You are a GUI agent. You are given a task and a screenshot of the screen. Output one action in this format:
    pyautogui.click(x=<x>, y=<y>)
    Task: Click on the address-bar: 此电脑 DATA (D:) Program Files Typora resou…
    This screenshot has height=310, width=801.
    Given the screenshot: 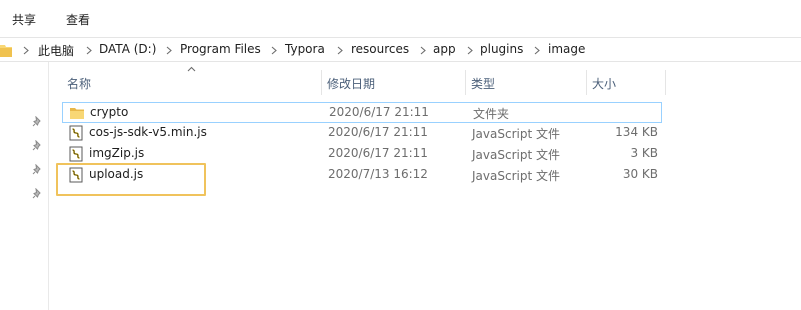 What is the action you would take?
    pyautogui.click(x=400, y=49)
    